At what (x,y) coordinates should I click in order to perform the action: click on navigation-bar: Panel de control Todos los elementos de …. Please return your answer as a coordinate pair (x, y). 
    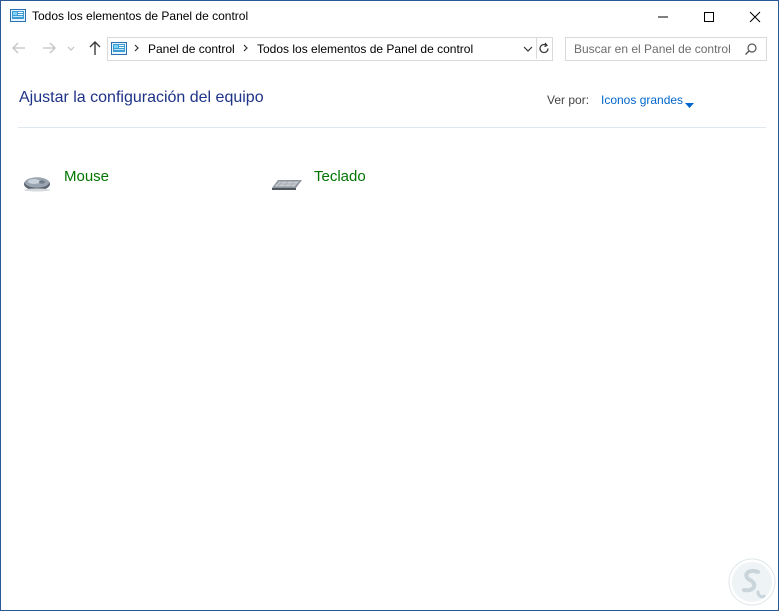
    Looking at the image, I should click on (389, 49).